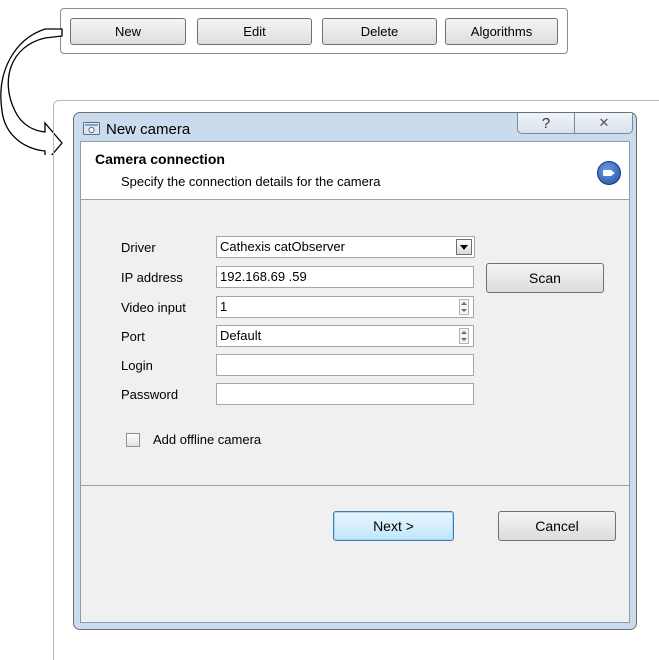 This screenshot has height=660, width=659. Describe the element at coordinates (501, 31) in the screenshot. I see `algorithms-button: Algorithms` at that location.